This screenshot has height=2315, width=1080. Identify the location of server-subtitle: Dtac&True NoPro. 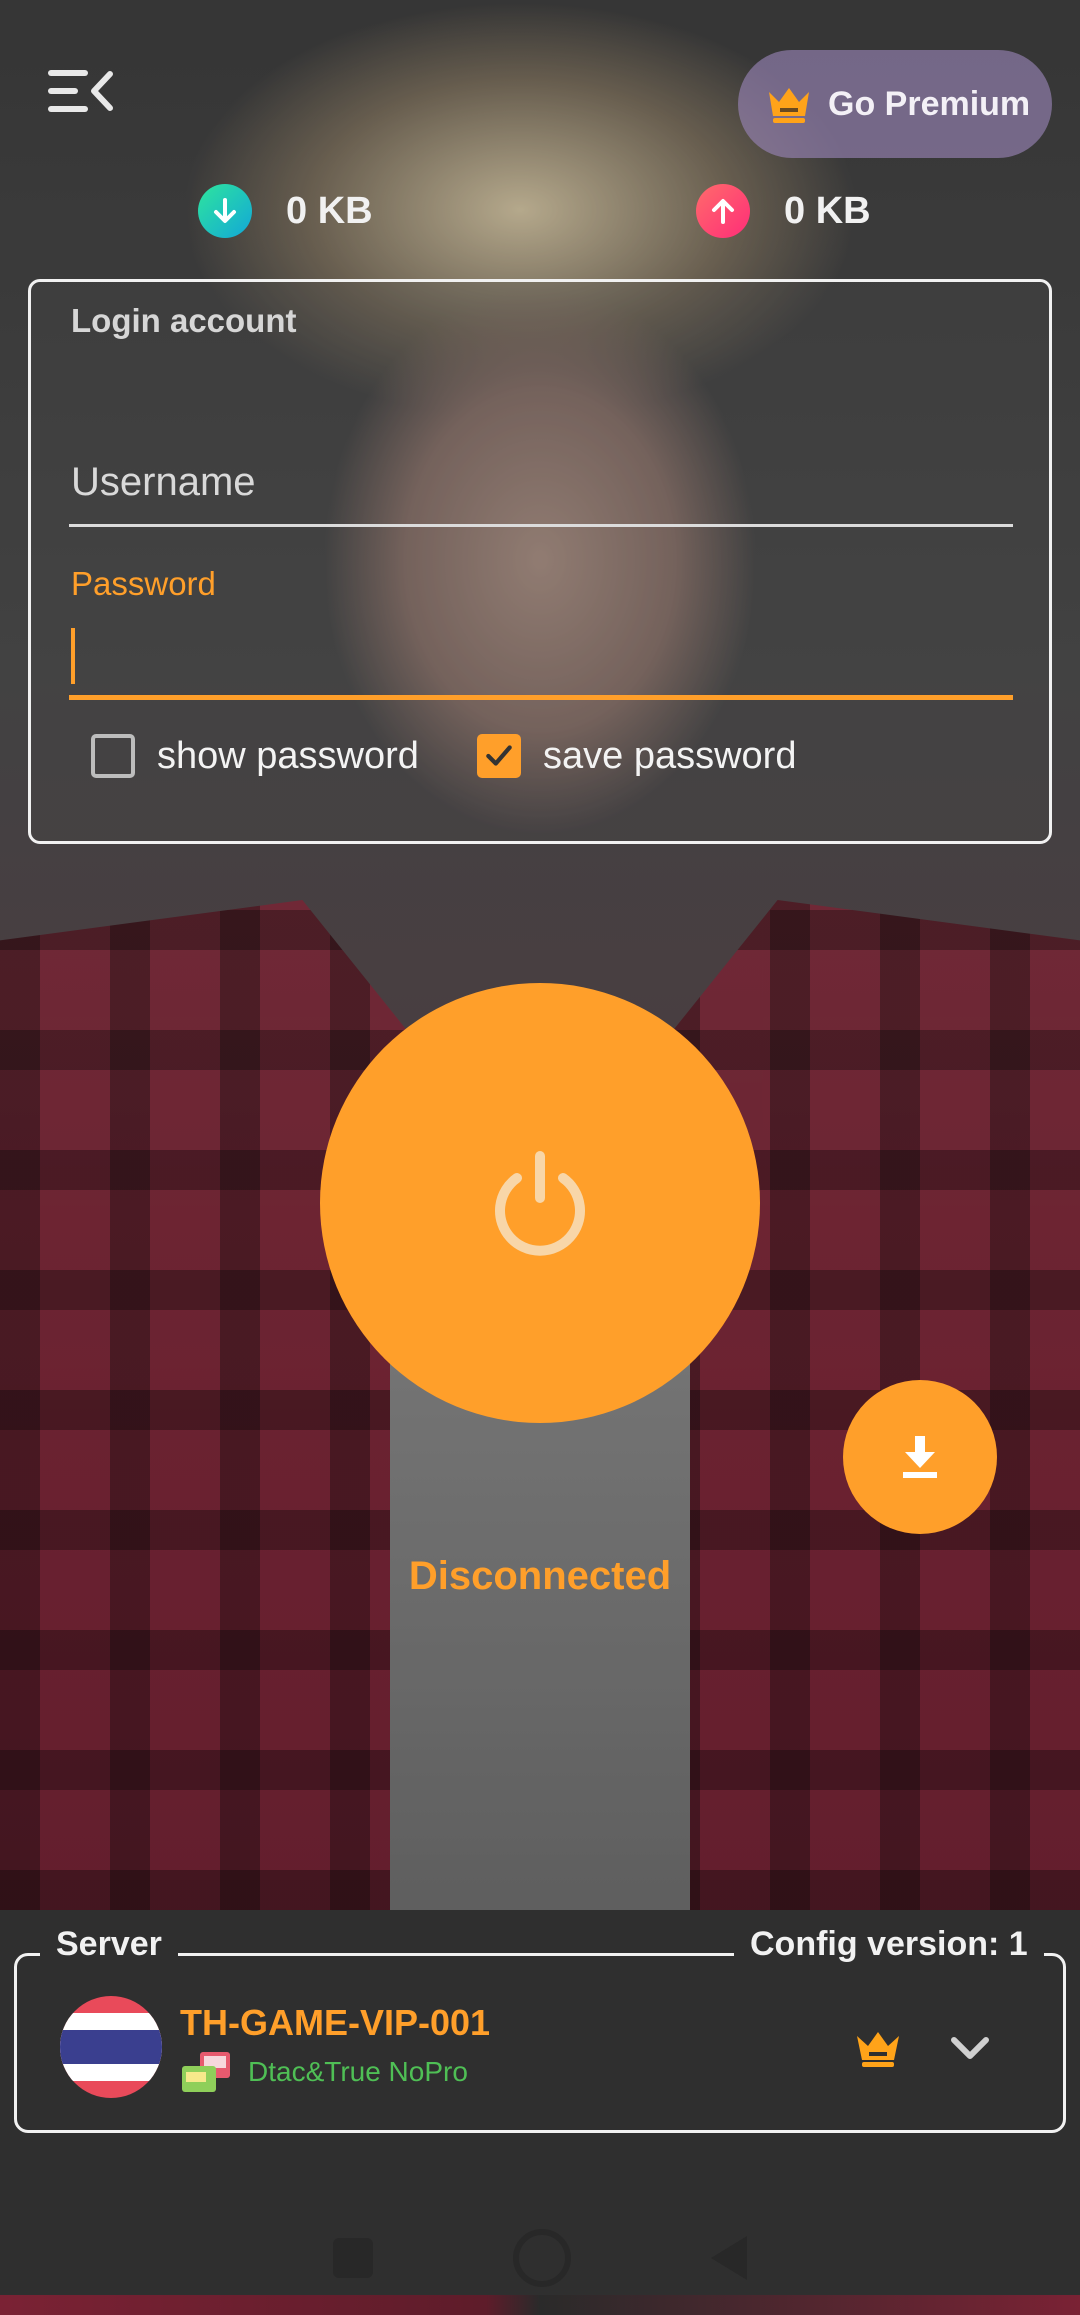
(358, 2071).